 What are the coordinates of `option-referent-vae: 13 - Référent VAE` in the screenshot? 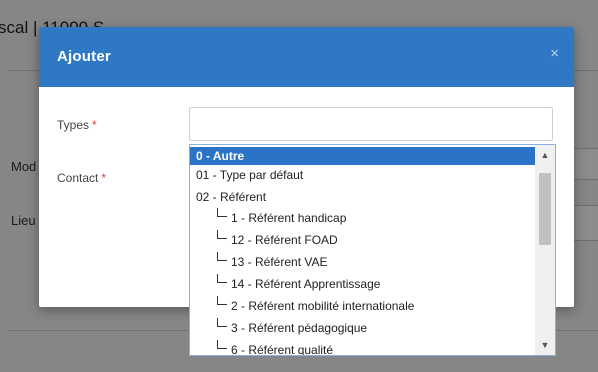 It's located at (279, 262).